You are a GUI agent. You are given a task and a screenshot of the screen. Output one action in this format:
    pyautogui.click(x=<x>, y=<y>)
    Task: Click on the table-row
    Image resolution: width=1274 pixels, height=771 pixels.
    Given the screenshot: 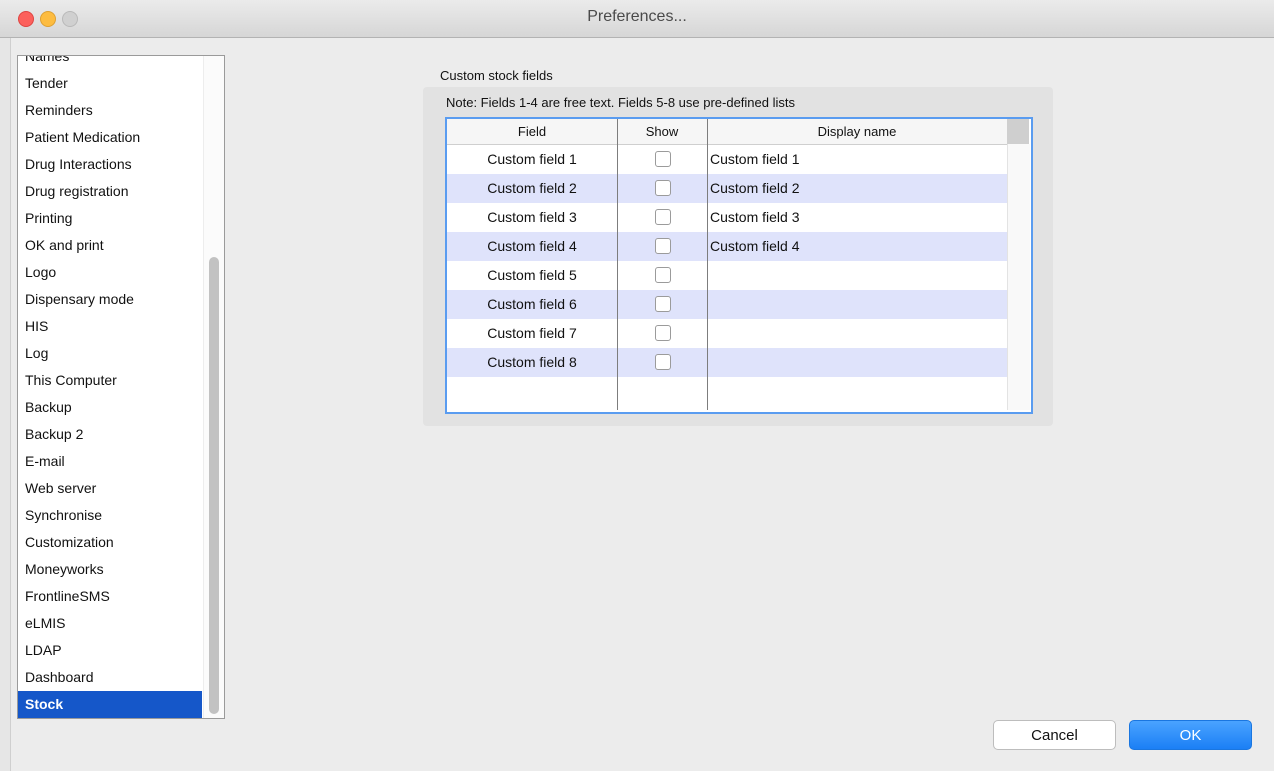 What is the action you would take?
    pyautogui.click(x=727, y=391)
    